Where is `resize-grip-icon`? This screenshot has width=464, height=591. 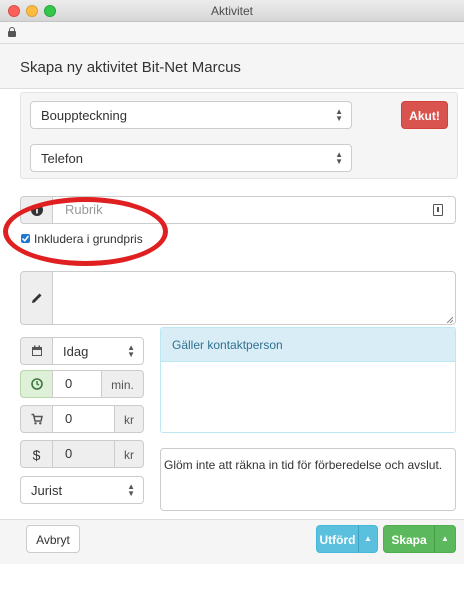 resize-grip-icon is located at coordinates (449, 319).